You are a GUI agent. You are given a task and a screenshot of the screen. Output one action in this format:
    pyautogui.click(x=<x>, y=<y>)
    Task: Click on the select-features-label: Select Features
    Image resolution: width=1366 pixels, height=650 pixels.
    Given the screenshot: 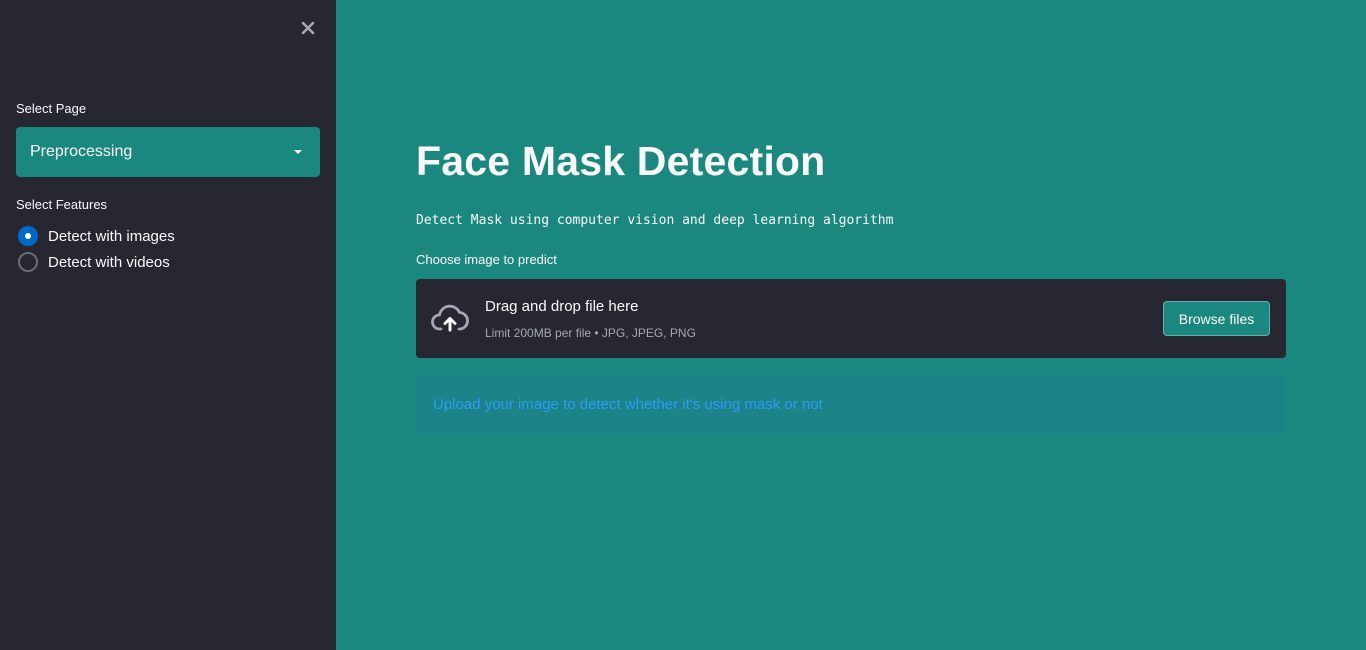 What is the action you would take?
    pyautogui.click(x=62, y=204)
    